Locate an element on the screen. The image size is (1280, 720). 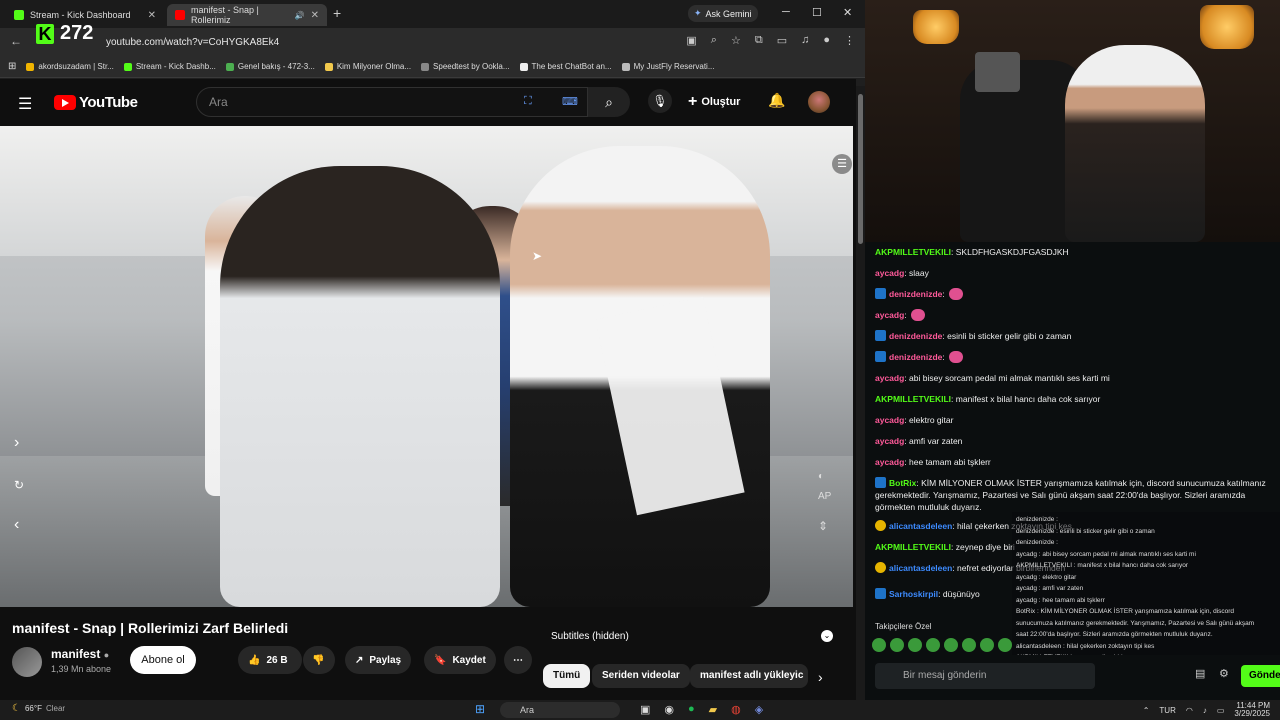
save-button: 🔖 Kaydet is located at coordinates (460, 660).